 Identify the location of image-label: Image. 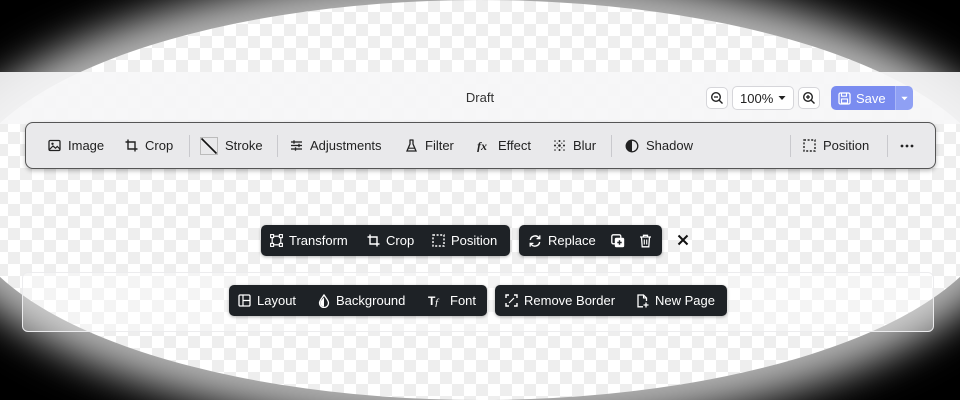
(86, 145).